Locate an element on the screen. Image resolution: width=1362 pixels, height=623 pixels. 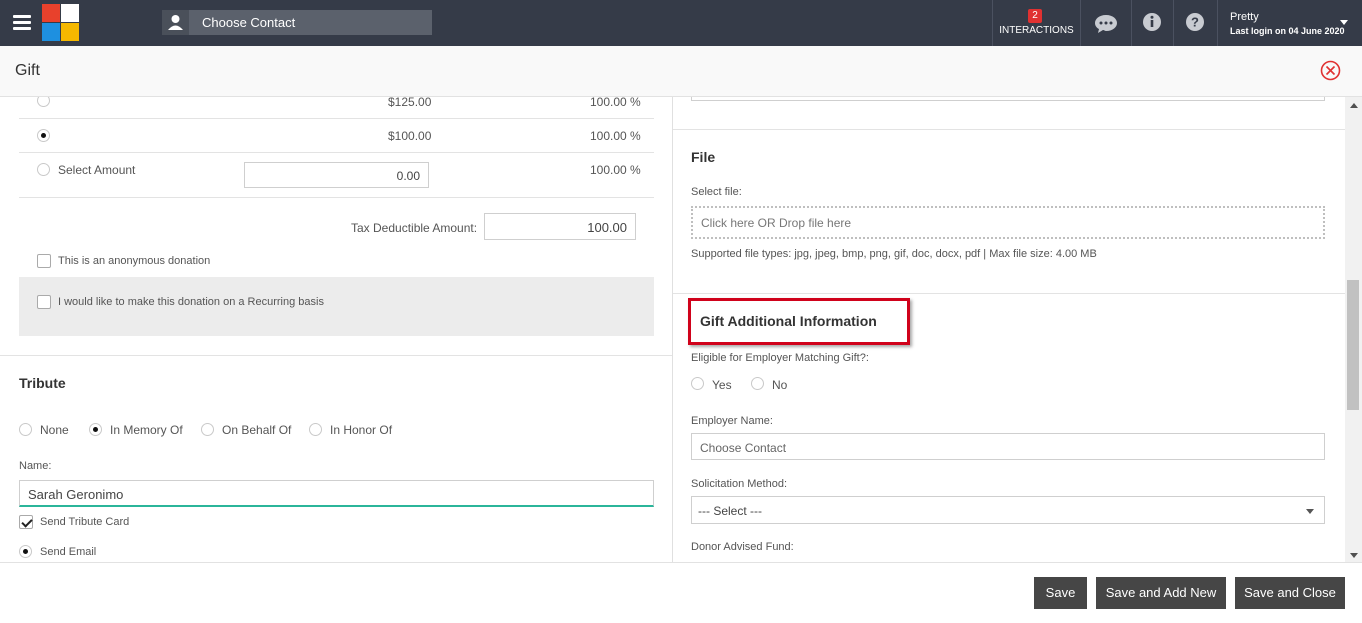
employer-name-label: Employer Name: is located at coordinates (732, 421).